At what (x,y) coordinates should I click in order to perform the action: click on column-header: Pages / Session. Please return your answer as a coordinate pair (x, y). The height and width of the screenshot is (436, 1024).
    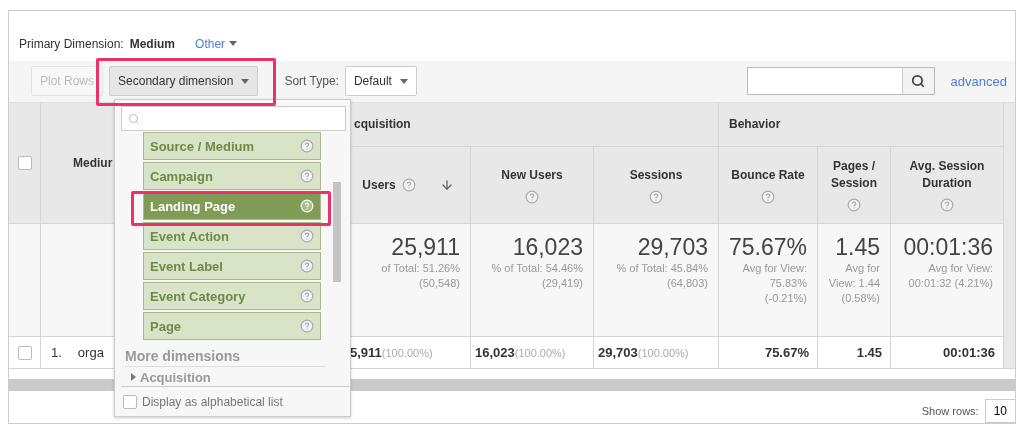
    Looking at the image, I should click on (854, 175).